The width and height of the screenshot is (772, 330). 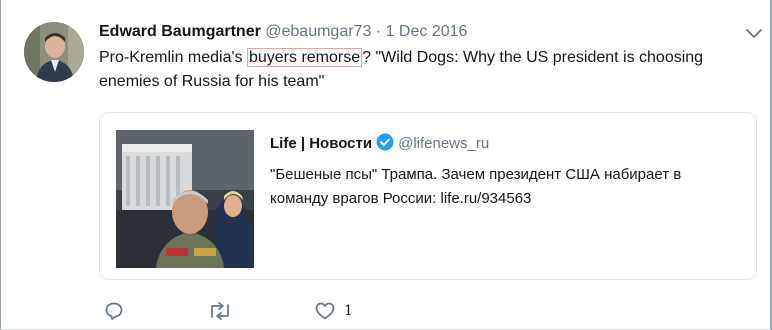 I want to click on reply-icon, so click(x=114, y=311).